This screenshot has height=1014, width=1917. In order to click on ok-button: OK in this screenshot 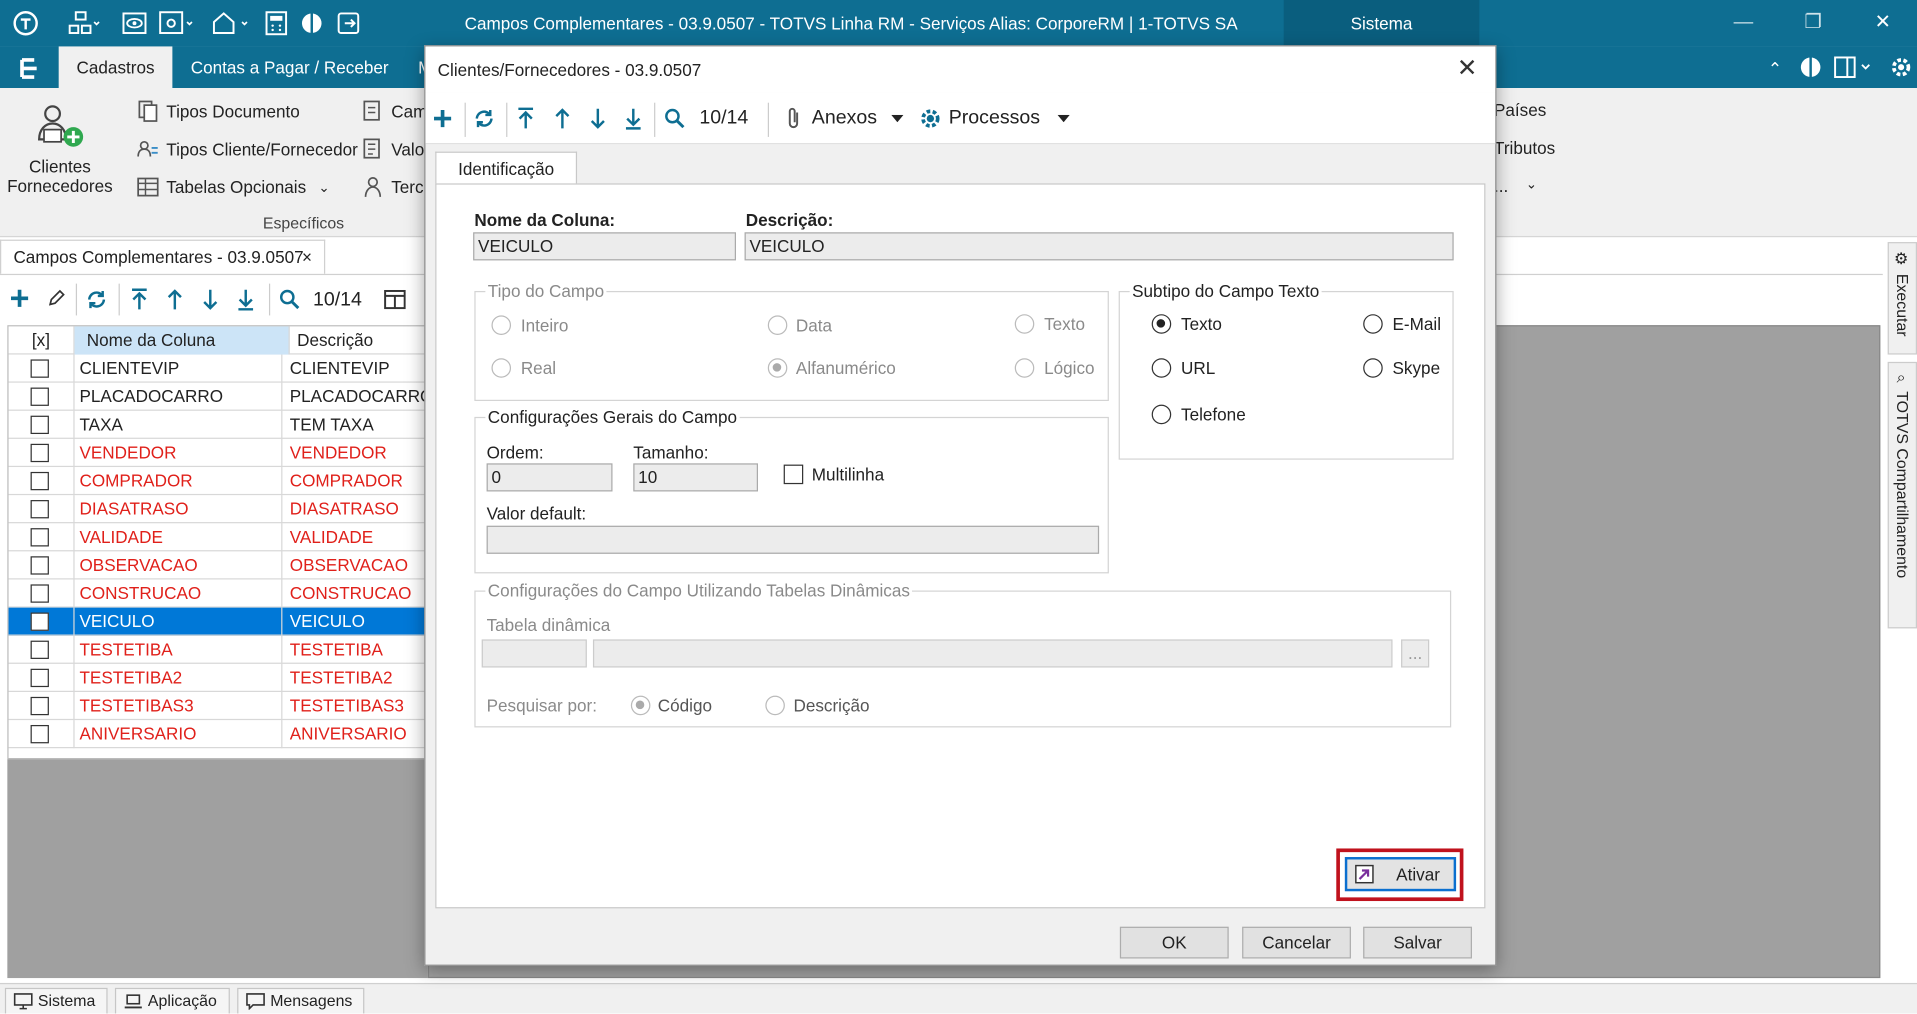, I will do `click(1174, 942)`.